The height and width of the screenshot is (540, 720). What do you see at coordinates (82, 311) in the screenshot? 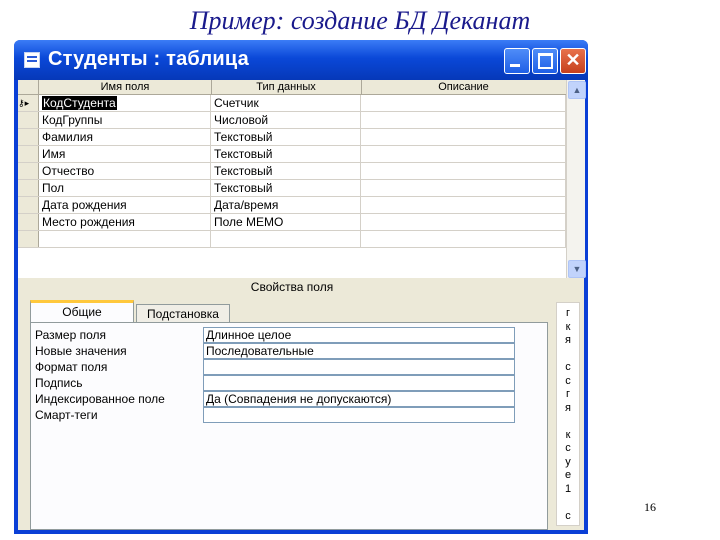
I see `tab-general: Общие` at bounding box center [82, 311].